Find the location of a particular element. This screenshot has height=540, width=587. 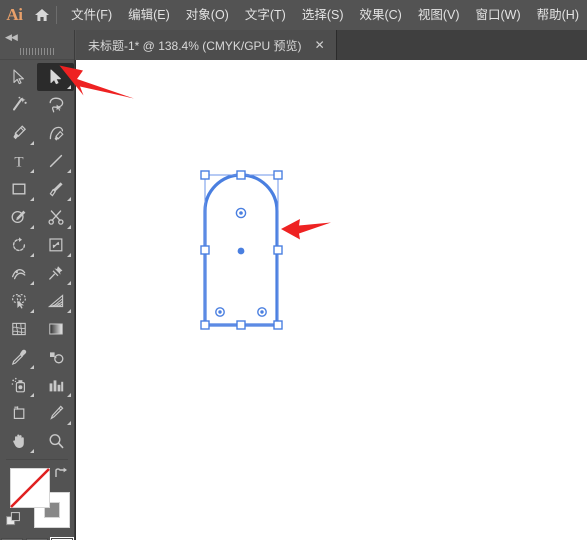

canvas-left-border is located at coordinates (75, 300).